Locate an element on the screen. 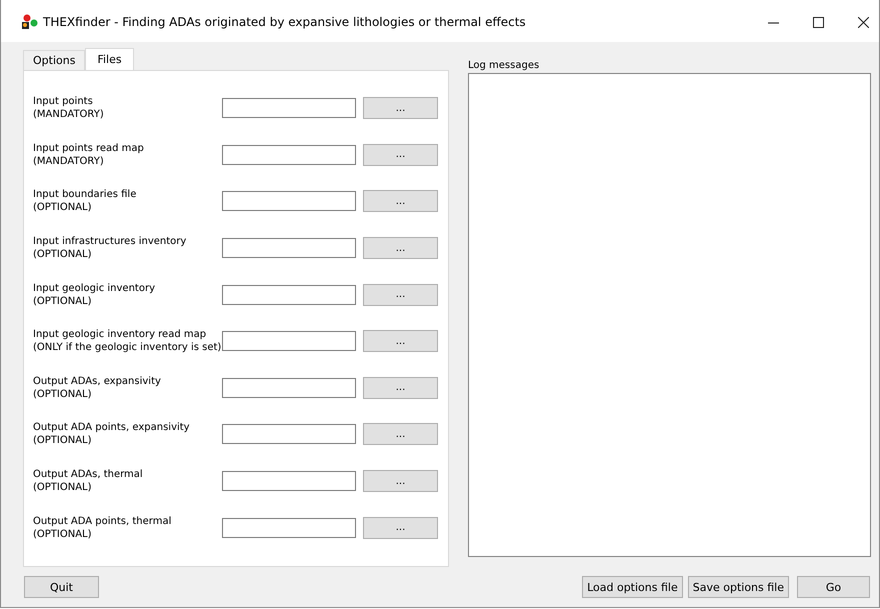  field-label: Input points read map (MANDATORY) is located at coordinates (89, 155).